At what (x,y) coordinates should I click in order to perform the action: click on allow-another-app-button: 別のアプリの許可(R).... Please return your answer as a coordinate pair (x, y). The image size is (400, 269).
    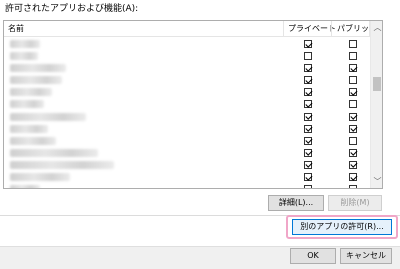
    Looking at the image, I should click on (342, 227).